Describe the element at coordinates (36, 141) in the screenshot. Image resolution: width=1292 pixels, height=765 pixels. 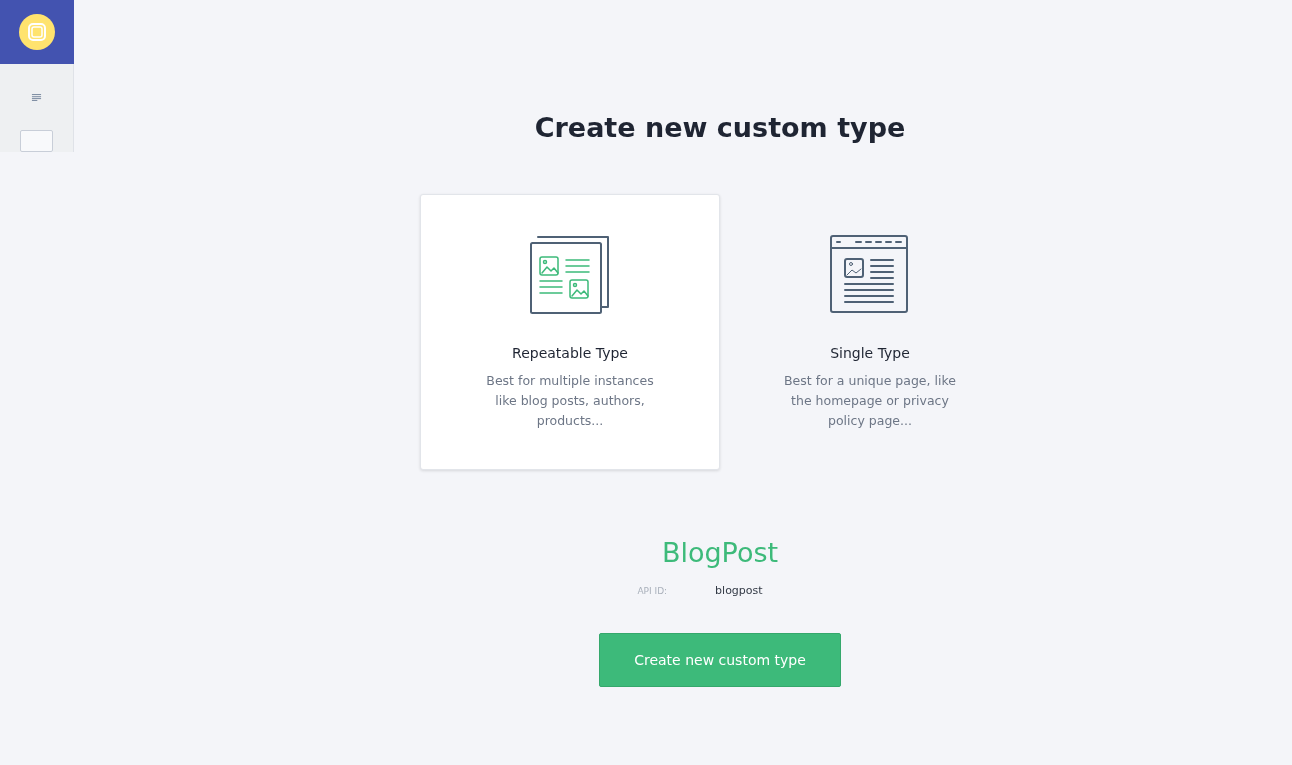
I see `sidebar-button` at that location.